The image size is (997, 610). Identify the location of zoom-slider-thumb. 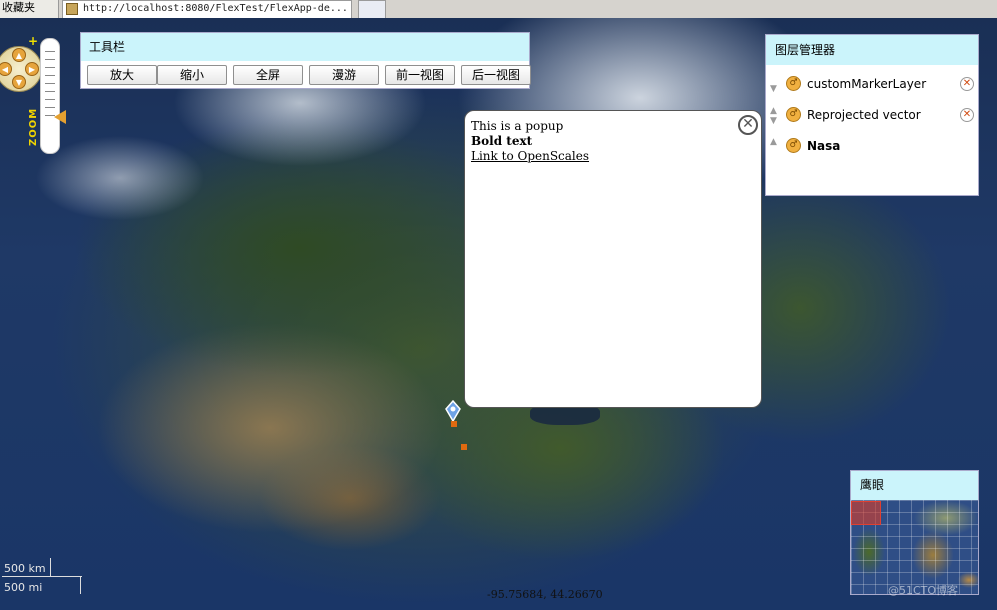
(60, 117).